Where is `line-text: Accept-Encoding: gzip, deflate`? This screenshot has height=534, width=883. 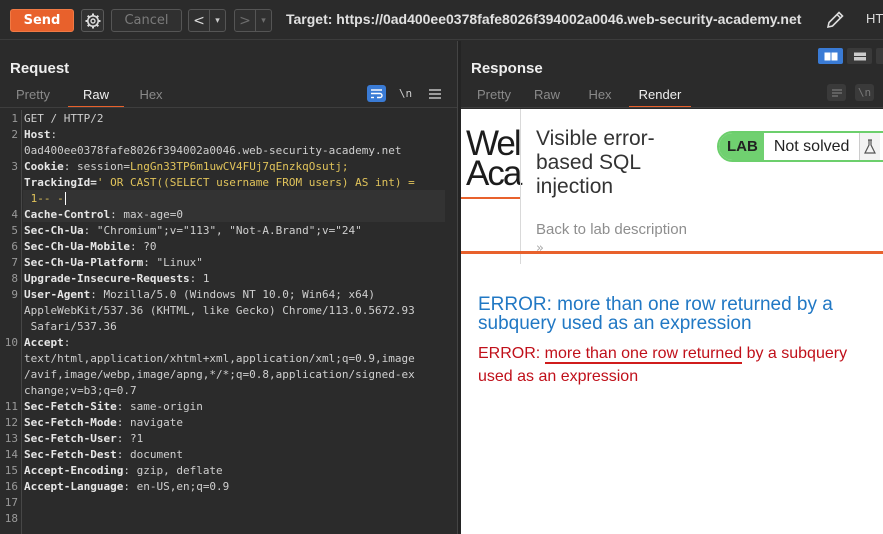
line-text: Accept-Encoding: gzip, deflate is located at coordinates (123, 471).